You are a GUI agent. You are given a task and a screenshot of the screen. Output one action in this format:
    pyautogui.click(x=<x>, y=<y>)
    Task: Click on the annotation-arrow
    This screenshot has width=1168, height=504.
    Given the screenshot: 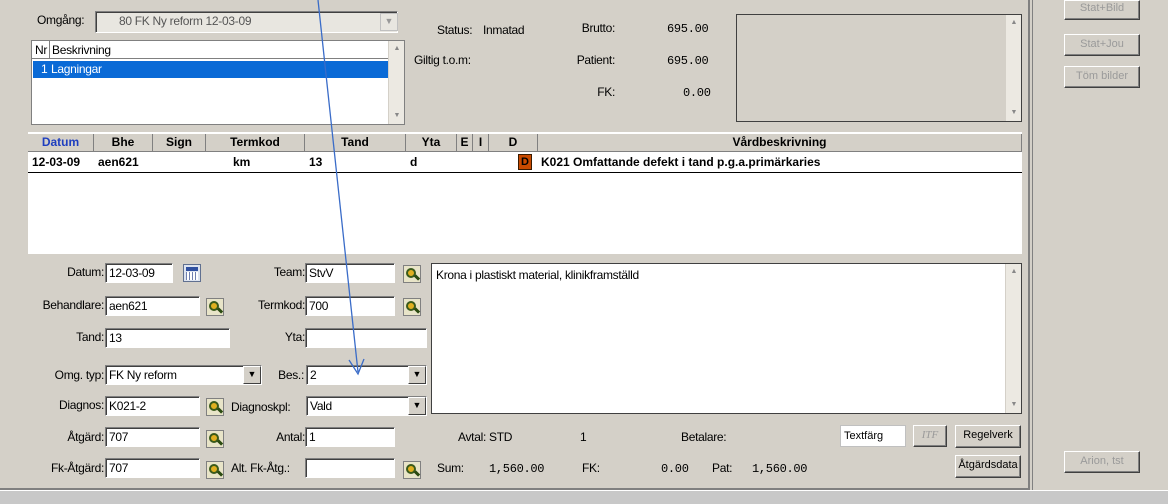 What is the action you would take?
    pyautogui.click(x=341, y=188)
    